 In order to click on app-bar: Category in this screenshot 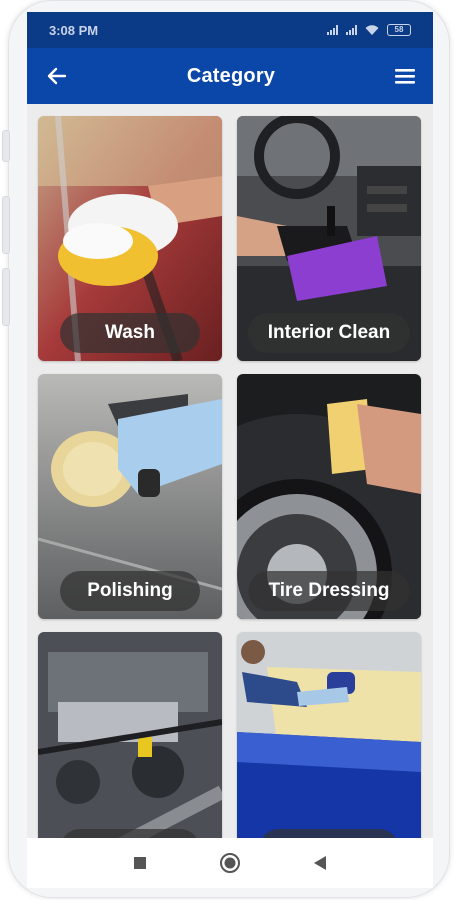, I will do `click(230, 76)`.